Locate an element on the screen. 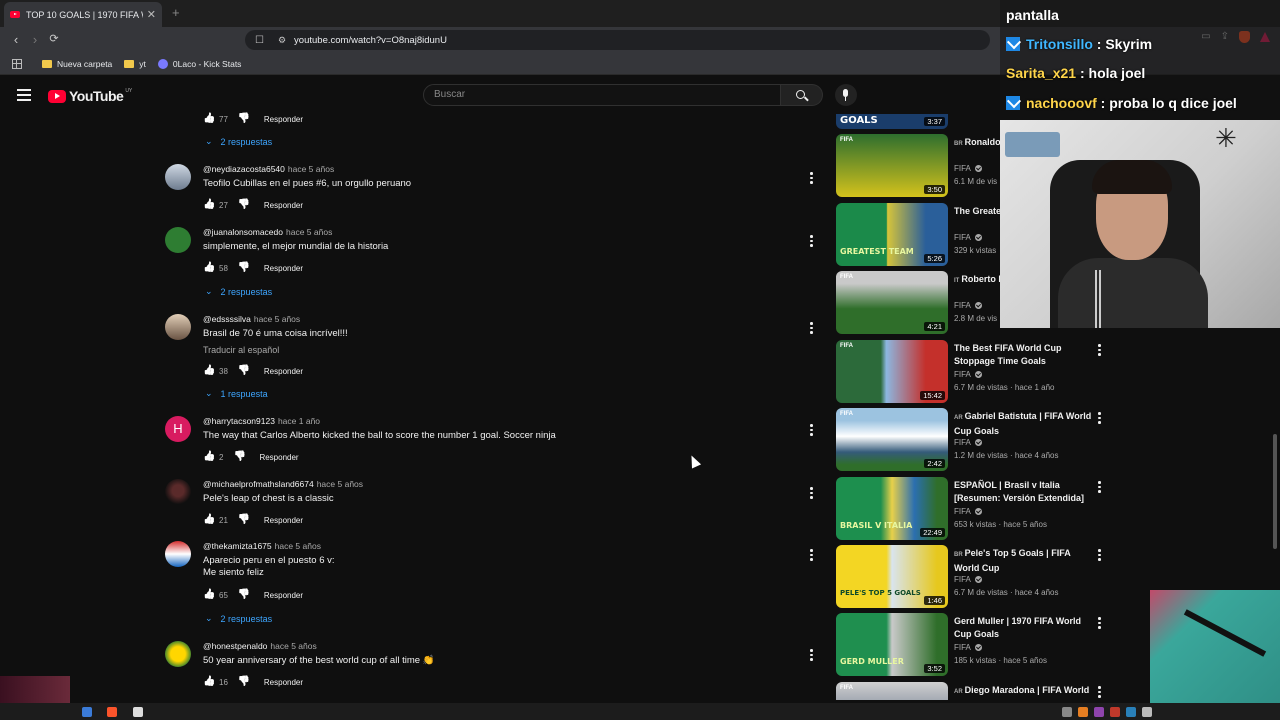  bookmark-item: yt is located at coordinates (135, 64).